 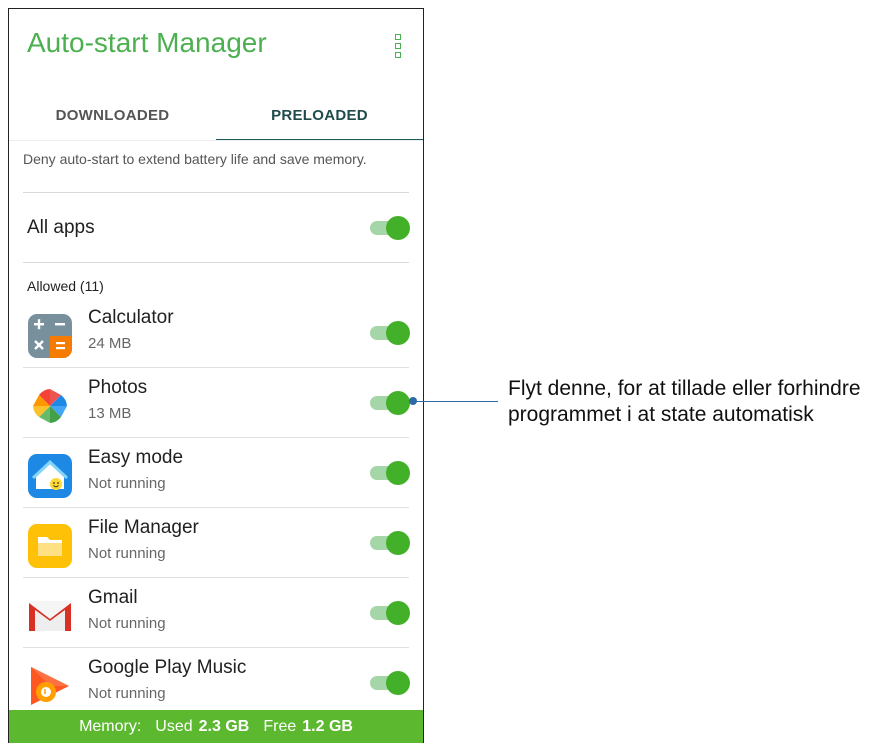 I want to click on gmail-icon, so click(x=50, y=616).